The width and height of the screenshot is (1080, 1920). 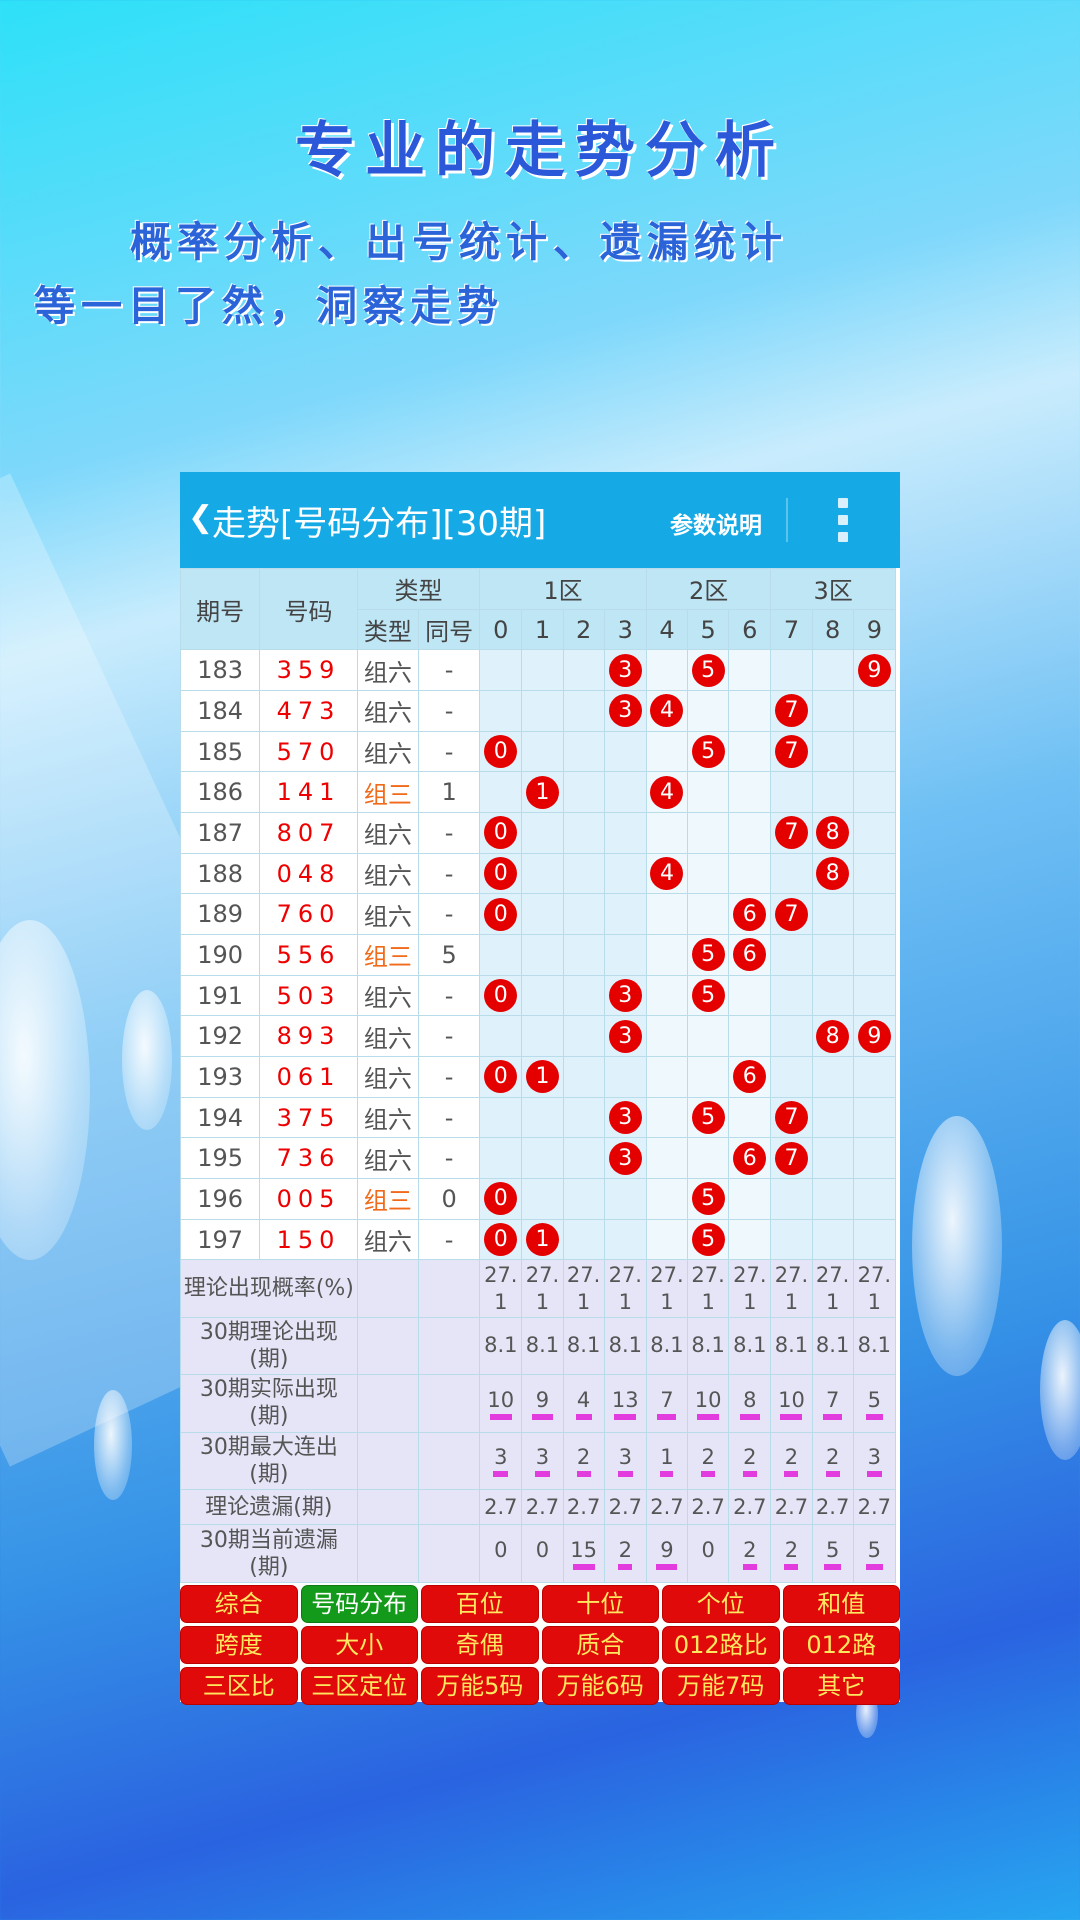 What do you see at coordinates (833, 589) in the screenshot?
I see `header-zone-3: 3区` at bounding box center [833, 589].